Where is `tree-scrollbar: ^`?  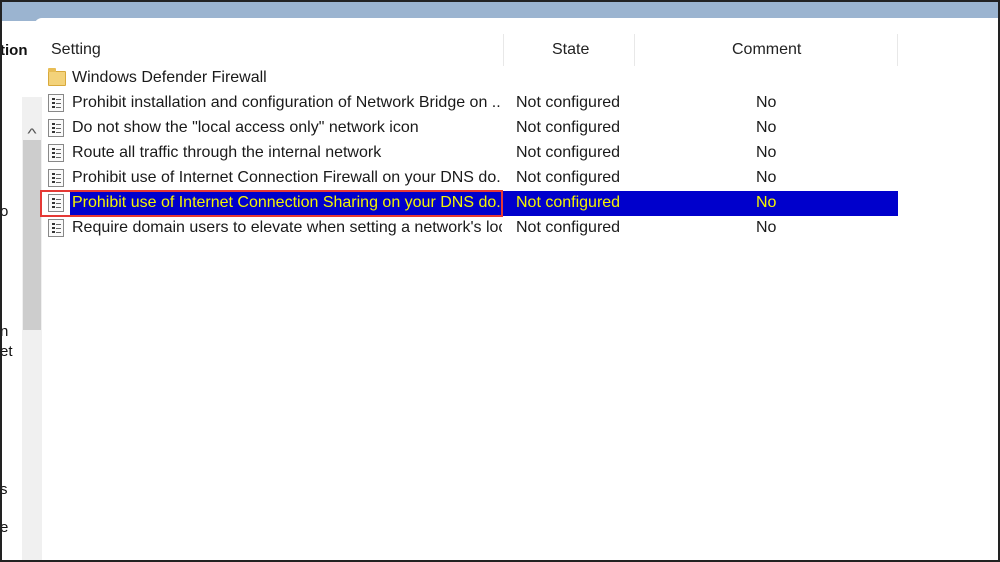
tree-scrollbar: ^ is located at coordinates (32, 329).